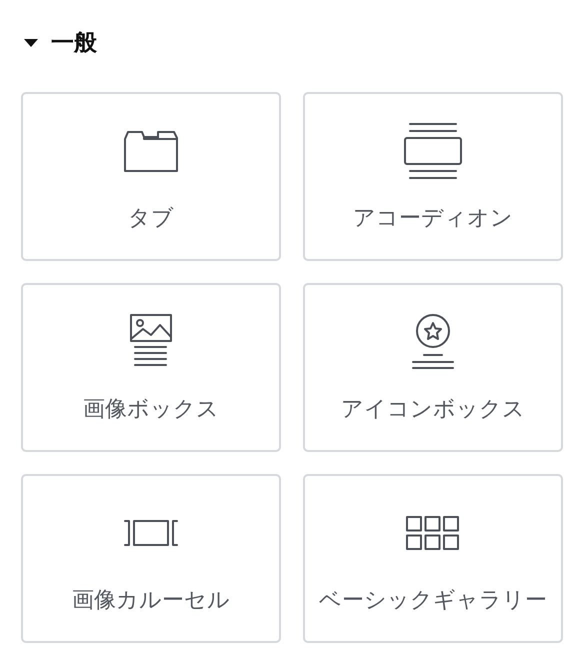 This screenshot has width=584, height=664. What do you see at coordinates (433, 342) in the screenshot?
I see `star-badge-icon` at bounding box center [433, 342].